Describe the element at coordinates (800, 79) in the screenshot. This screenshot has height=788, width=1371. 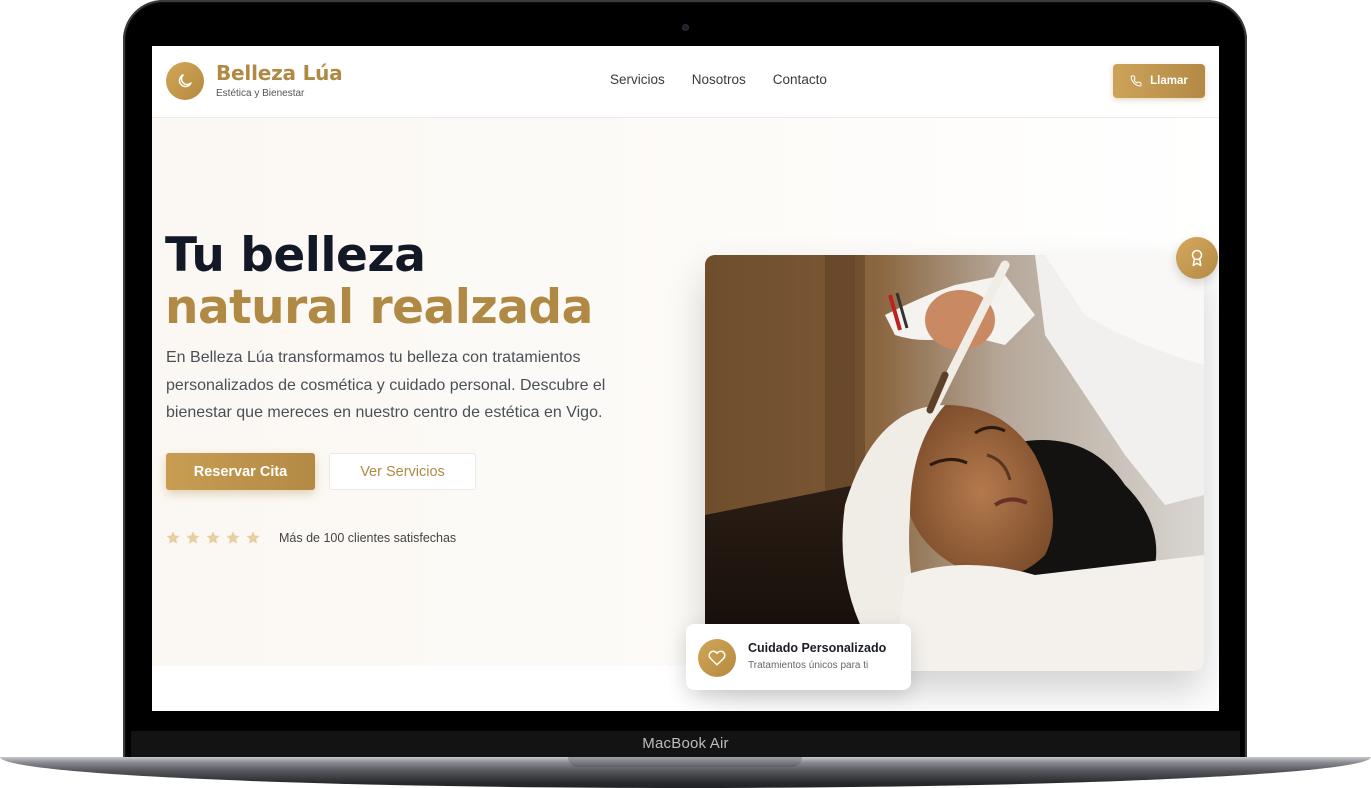
I see `nav-link-contacto: Contacto` at that location.